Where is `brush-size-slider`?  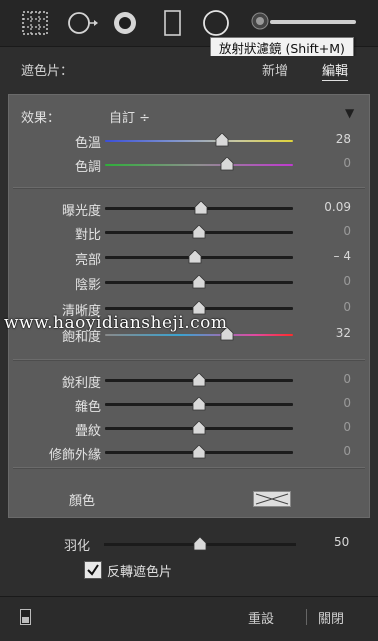
brush-size-slider is located at coordinates (313, 22).